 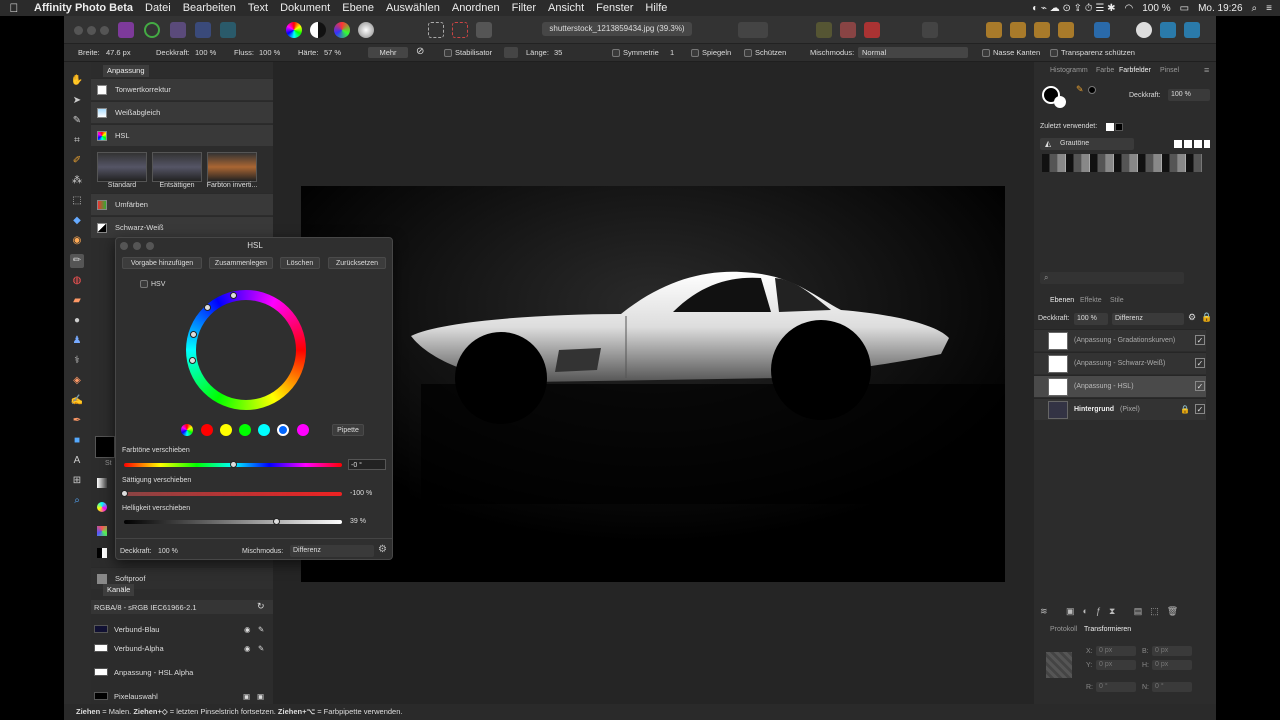 What do you see at coordinates (318, 30) in the screenshot?
I see `auto-contrast-icon` at bounding box center [318, 30].